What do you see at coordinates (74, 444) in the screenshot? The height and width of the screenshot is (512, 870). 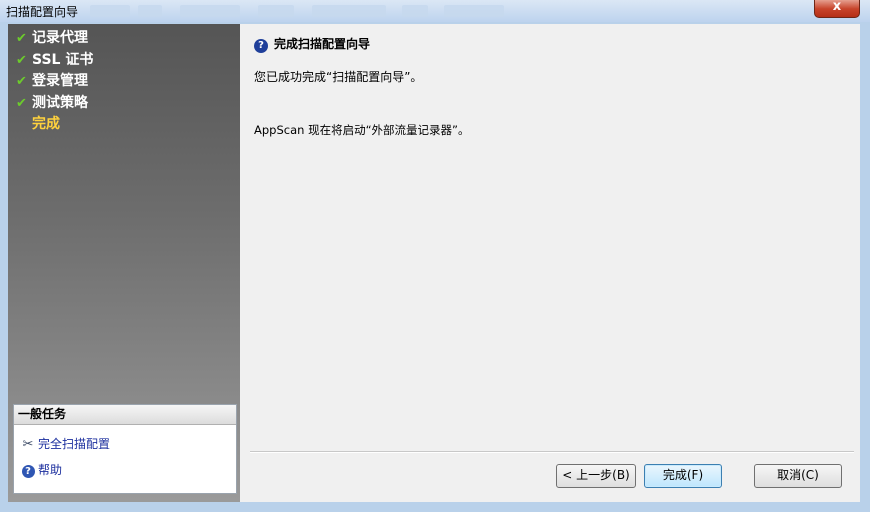 I see `task-label: 完全扫描配置` at bounding box center [74, 444].